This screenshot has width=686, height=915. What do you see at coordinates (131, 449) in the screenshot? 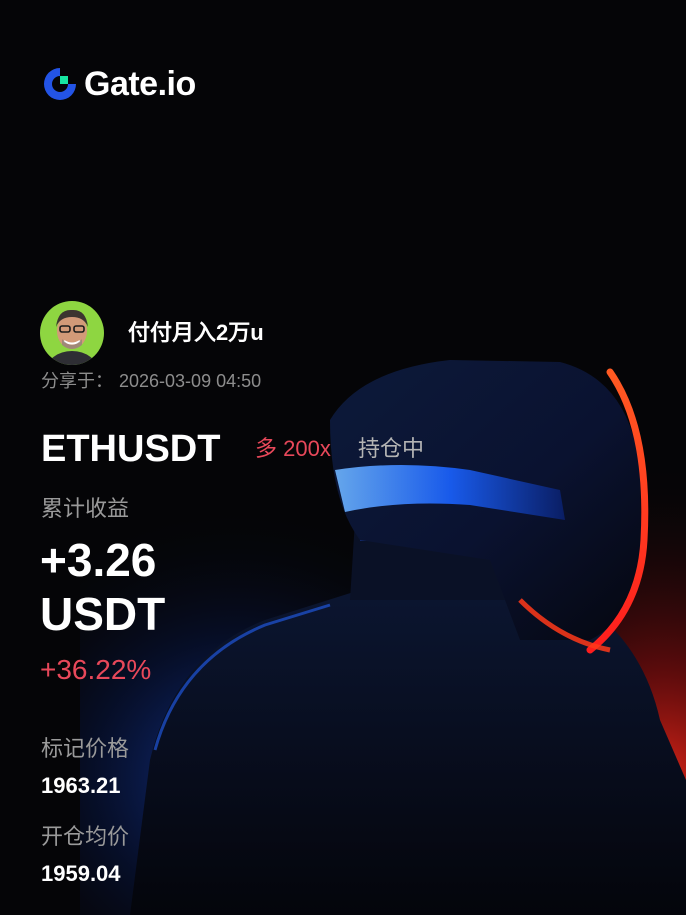
I see `trading-pair: ETHUSDT` at bounding box center [131, 449].